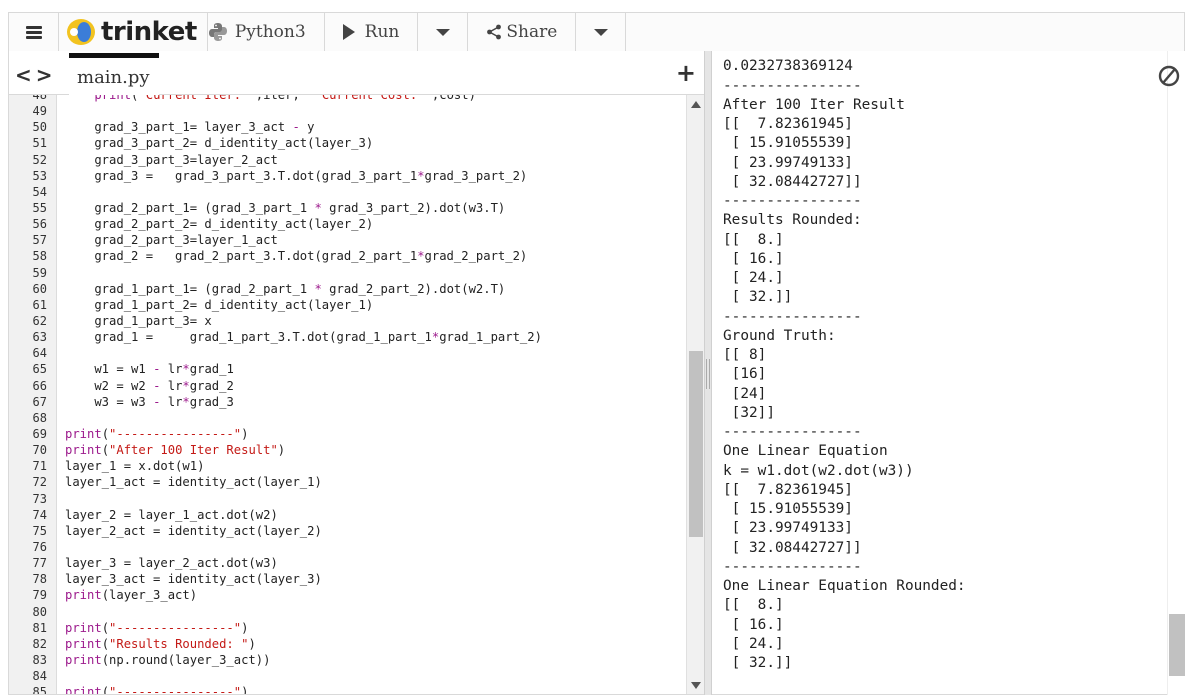  What do you see at coordinates (39, 401) in the screenshot?
I see `line-number: 67` at bounding box center [39, 401].